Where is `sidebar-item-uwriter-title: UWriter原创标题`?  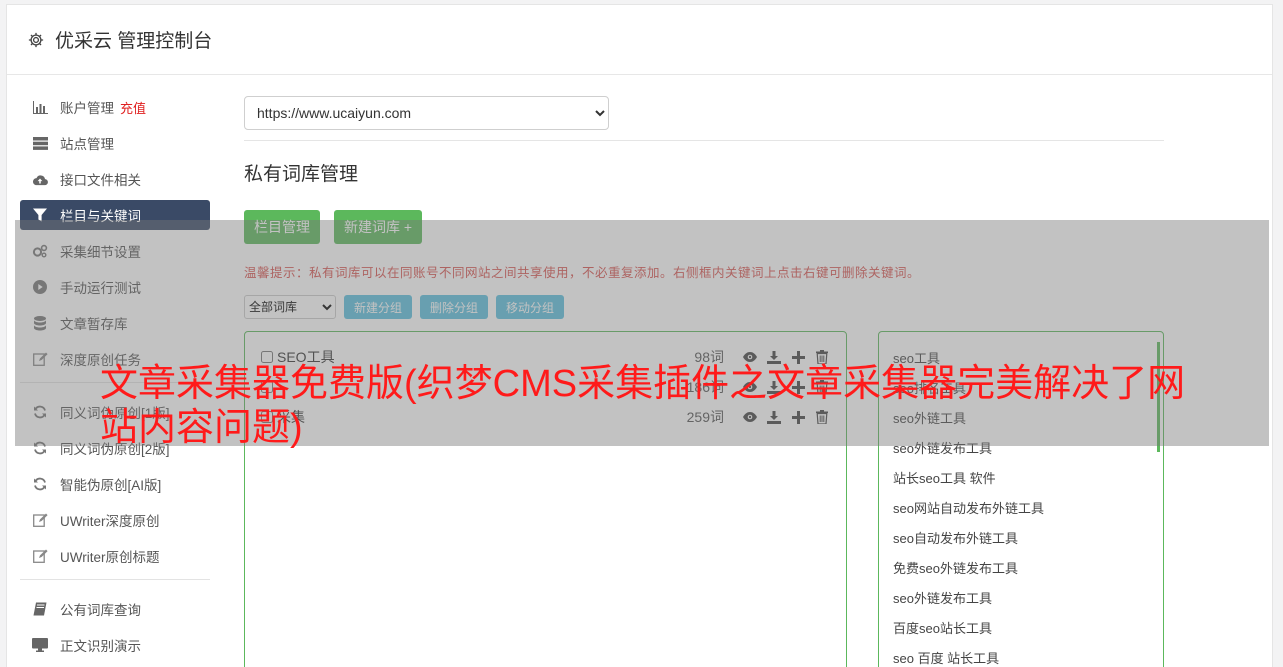
sidebar-item-uwriter-title: UWriter原创标题 is located at coordinates (115, 556).